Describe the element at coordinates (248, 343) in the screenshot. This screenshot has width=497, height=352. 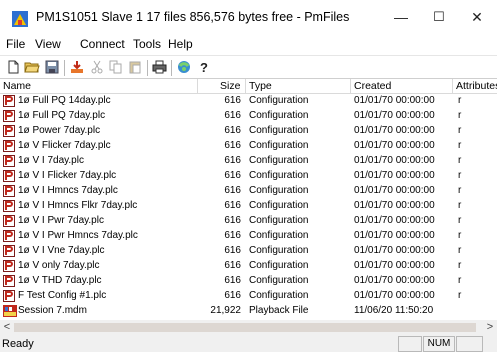
I see `status-bar: Ready NUM` at that location.